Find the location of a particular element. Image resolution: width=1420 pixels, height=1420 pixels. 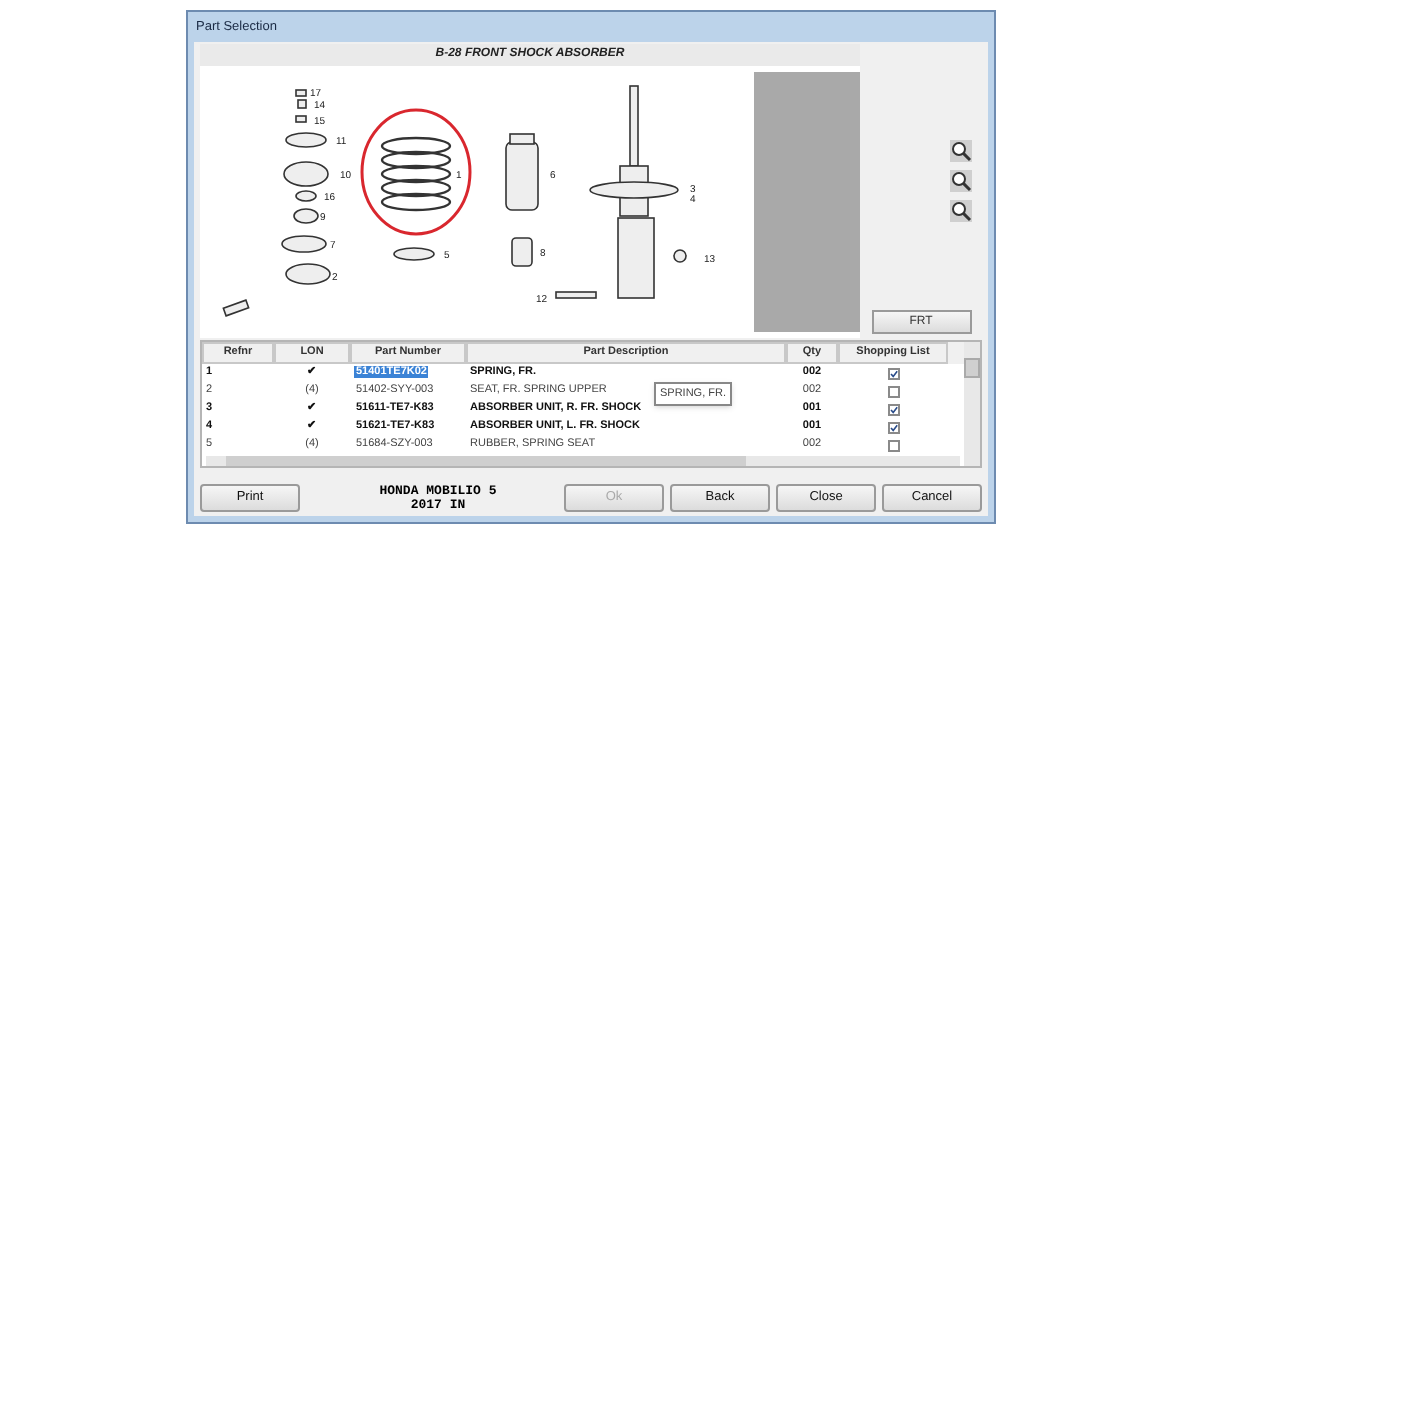

vertical-scrollbar is located at coordinates (972, 404).